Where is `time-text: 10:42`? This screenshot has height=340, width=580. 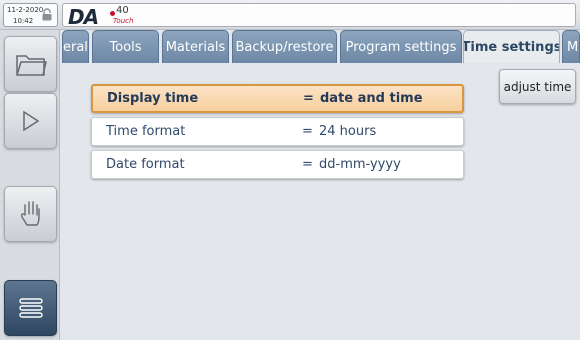
time-text: 10:42 is located at coordinates (23, 21).